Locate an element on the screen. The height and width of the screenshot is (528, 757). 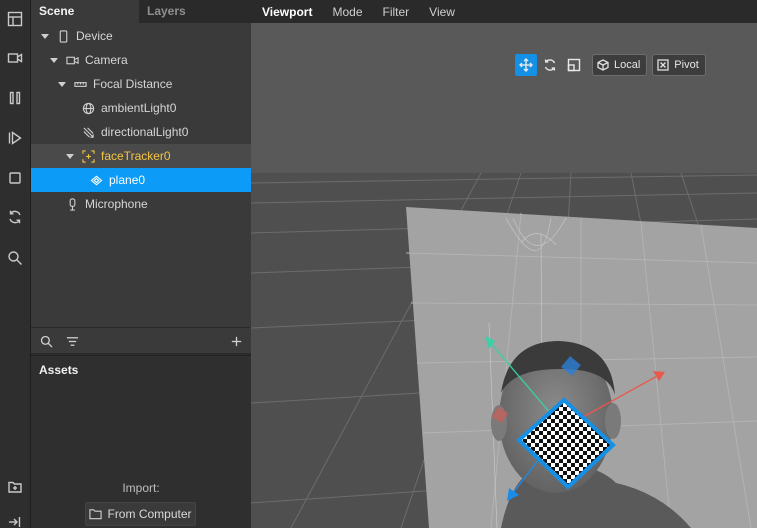
tree-item-facetracker0: faceTracker0 is located at coordinates (141, 156).